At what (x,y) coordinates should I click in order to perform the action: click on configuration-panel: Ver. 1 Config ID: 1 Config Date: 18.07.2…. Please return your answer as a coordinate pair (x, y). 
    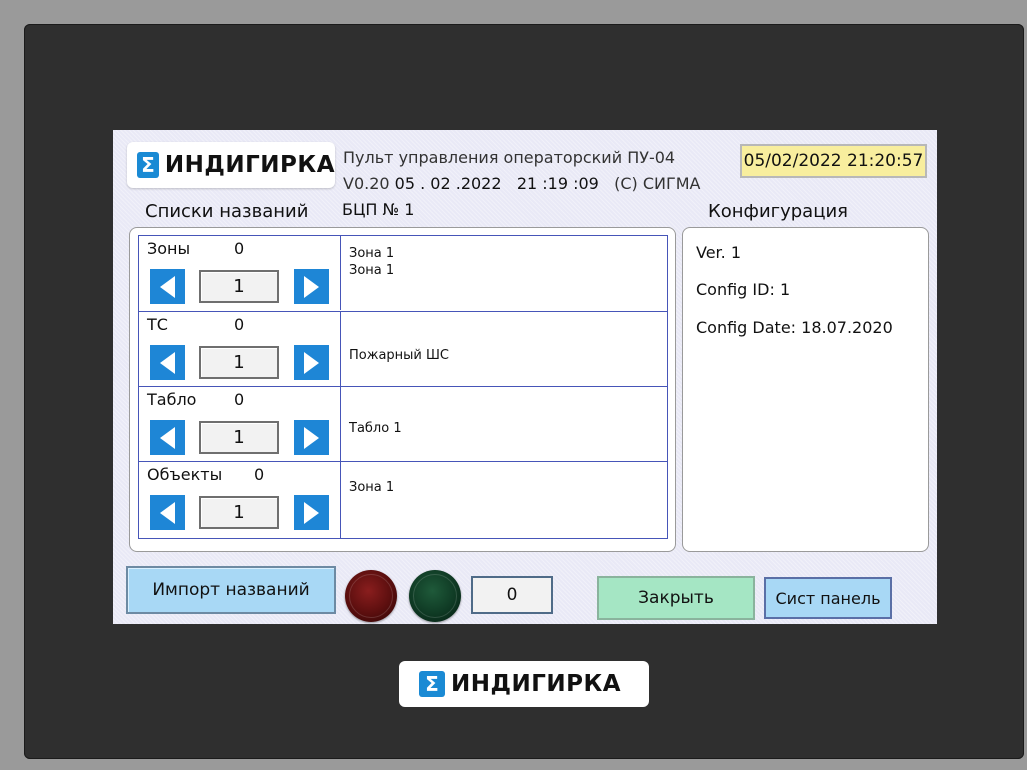
    Looking at the image, I should click on (805, 389).